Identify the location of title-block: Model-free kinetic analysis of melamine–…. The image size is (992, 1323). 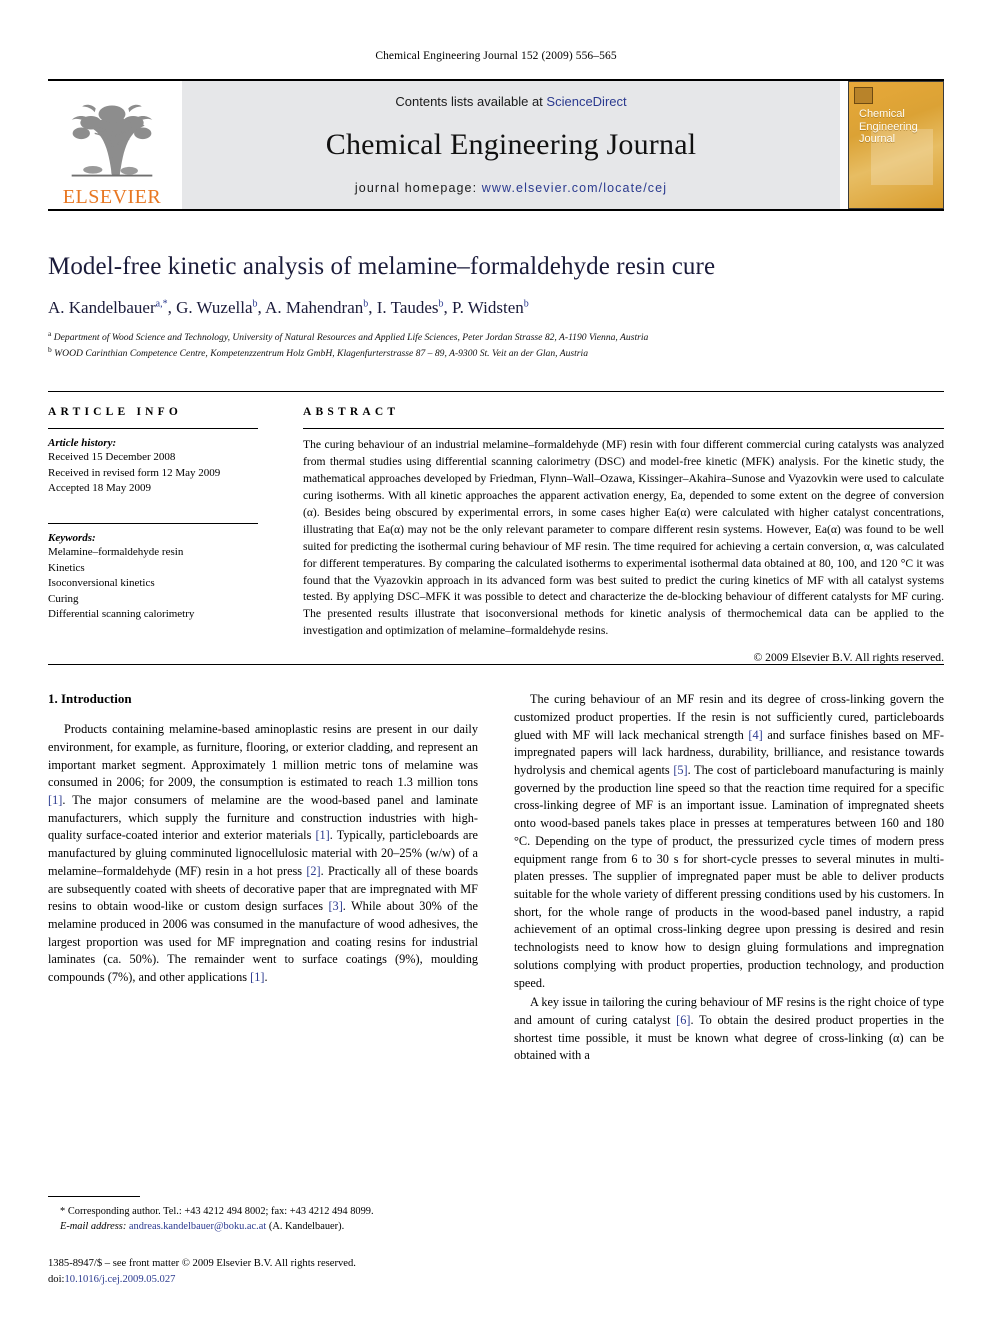
(496, 307).